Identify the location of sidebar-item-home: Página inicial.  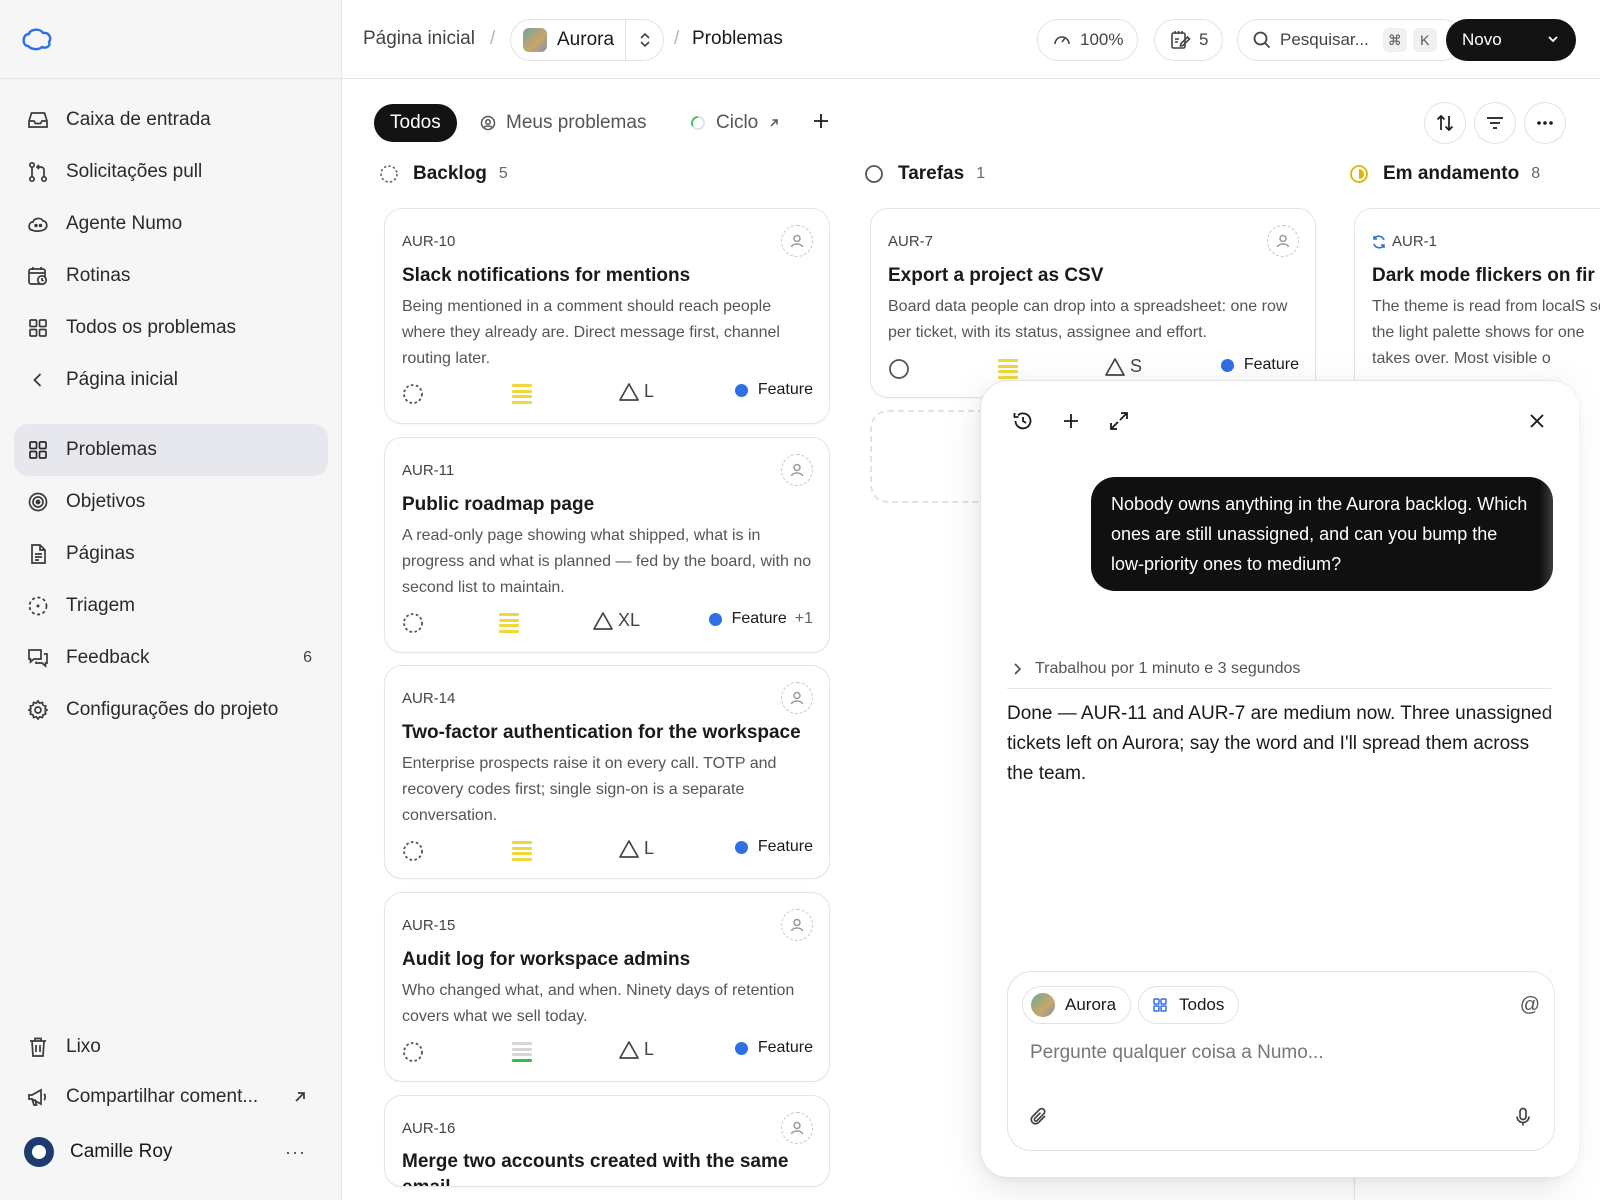
(171, 380).